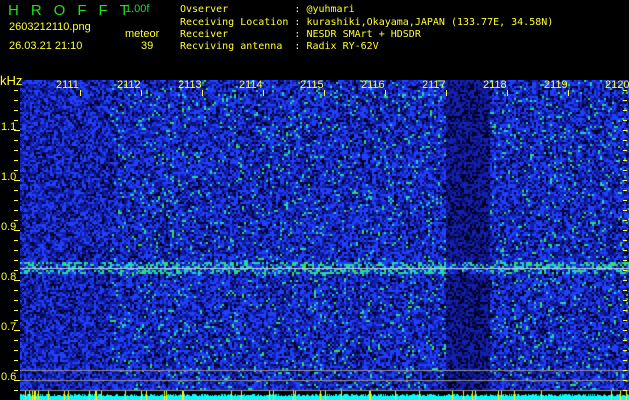 The image size is (629, 400). I want to click on time-label: 2112, so click(129, 85).